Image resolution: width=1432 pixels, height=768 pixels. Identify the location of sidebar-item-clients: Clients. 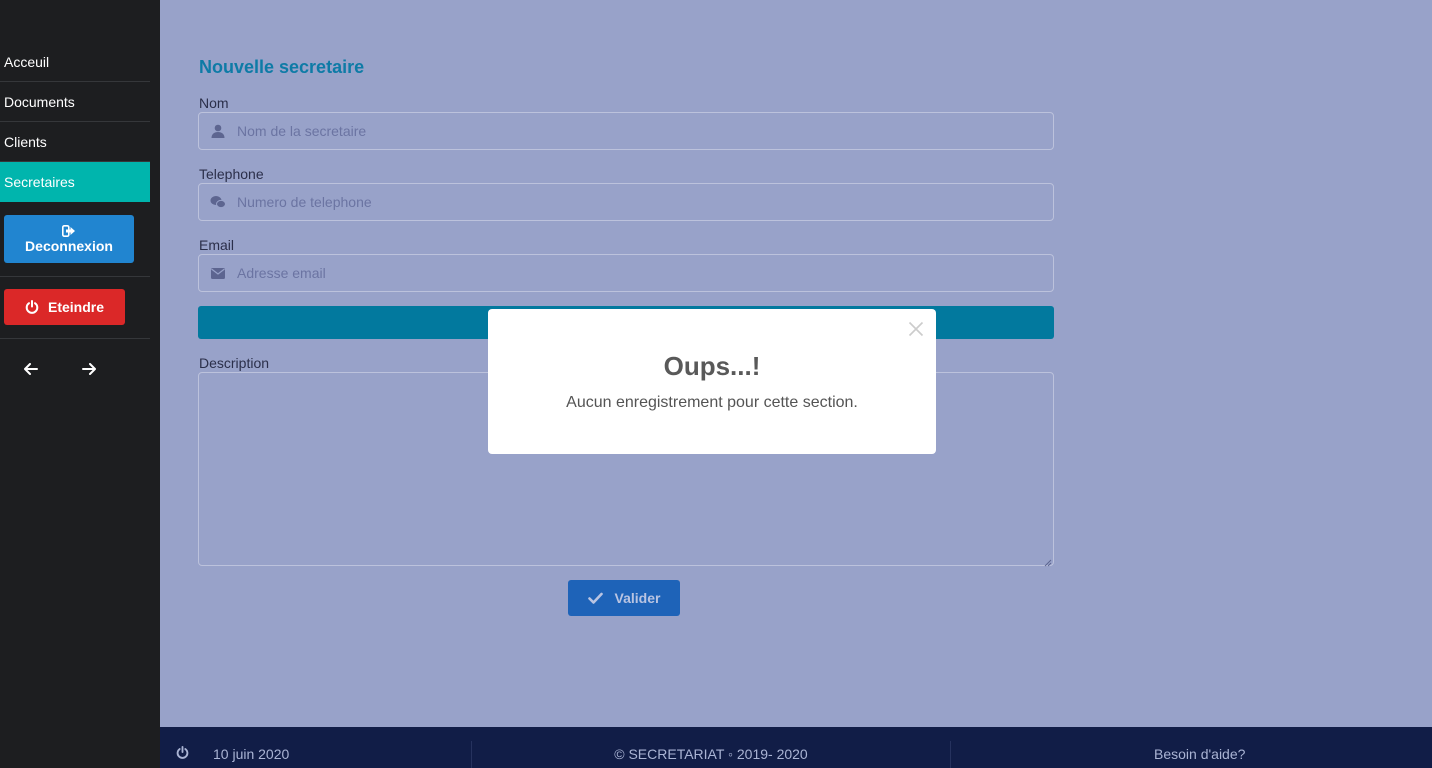
(75, 142).